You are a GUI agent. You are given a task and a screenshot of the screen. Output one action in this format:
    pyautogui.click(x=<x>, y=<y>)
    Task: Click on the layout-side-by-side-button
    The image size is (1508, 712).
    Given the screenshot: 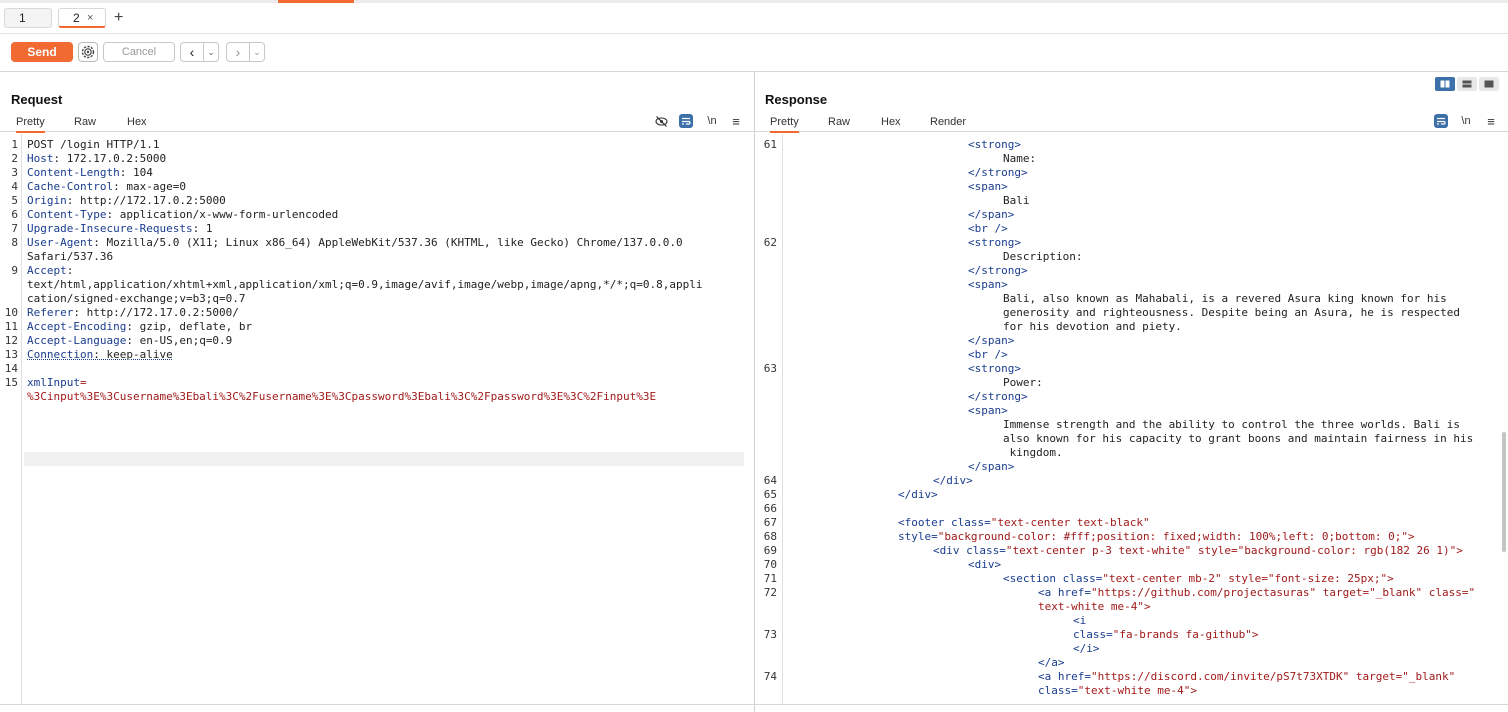 What is the action you would take?
    pyautogui.click(x=1445, y=84)
    